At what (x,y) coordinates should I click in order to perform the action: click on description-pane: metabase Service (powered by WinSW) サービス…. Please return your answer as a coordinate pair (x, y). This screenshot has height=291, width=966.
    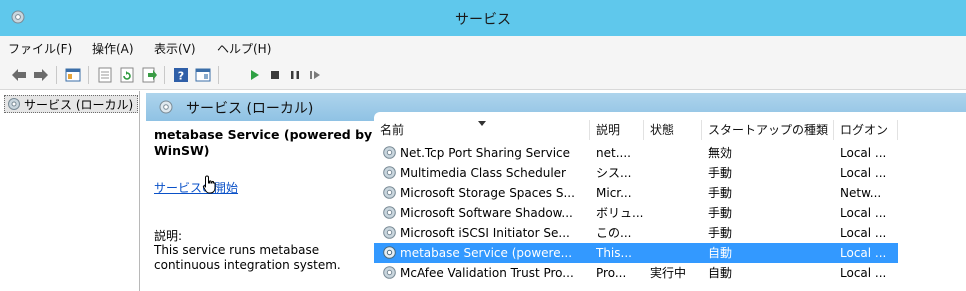
    Looking at the image, I should click on (260, 206).